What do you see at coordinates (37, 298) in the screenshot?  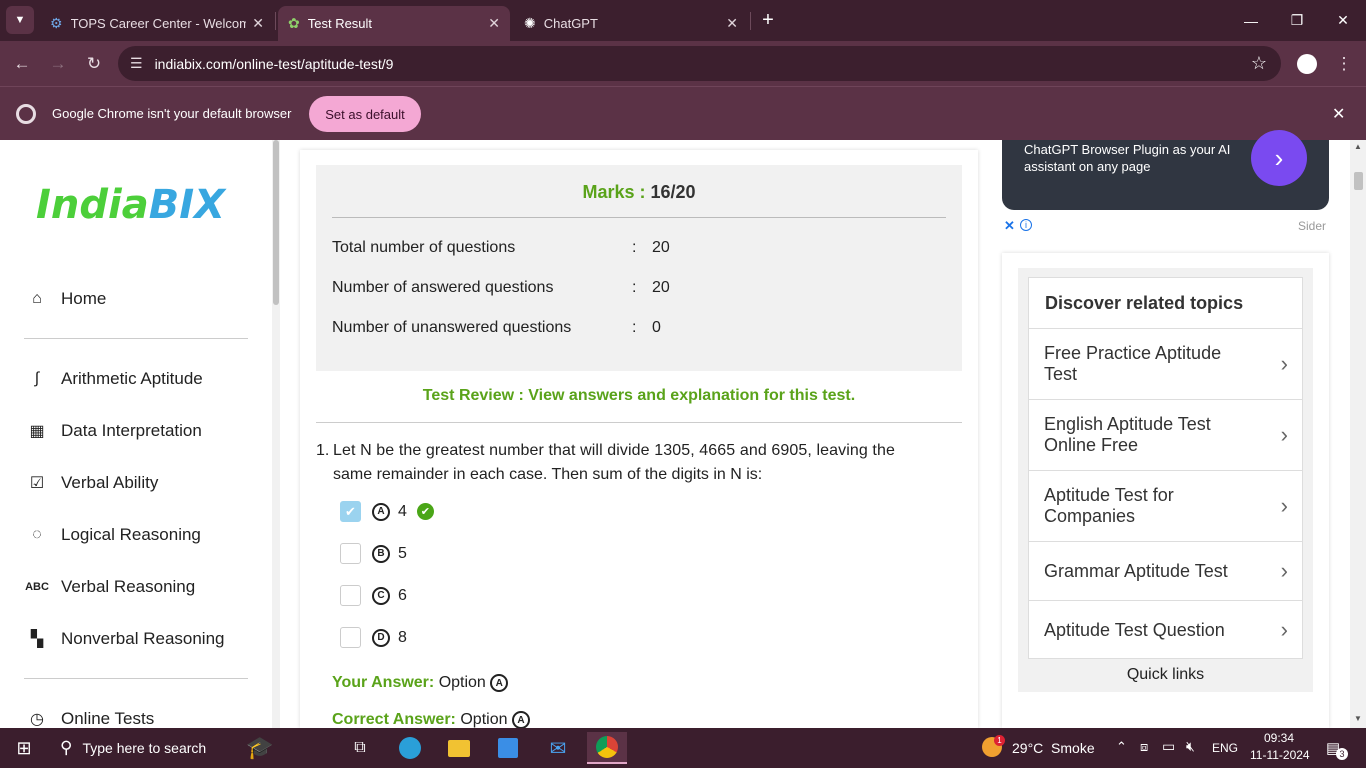 I see `home-icon: ⌂` at bounding box center [37, 298].